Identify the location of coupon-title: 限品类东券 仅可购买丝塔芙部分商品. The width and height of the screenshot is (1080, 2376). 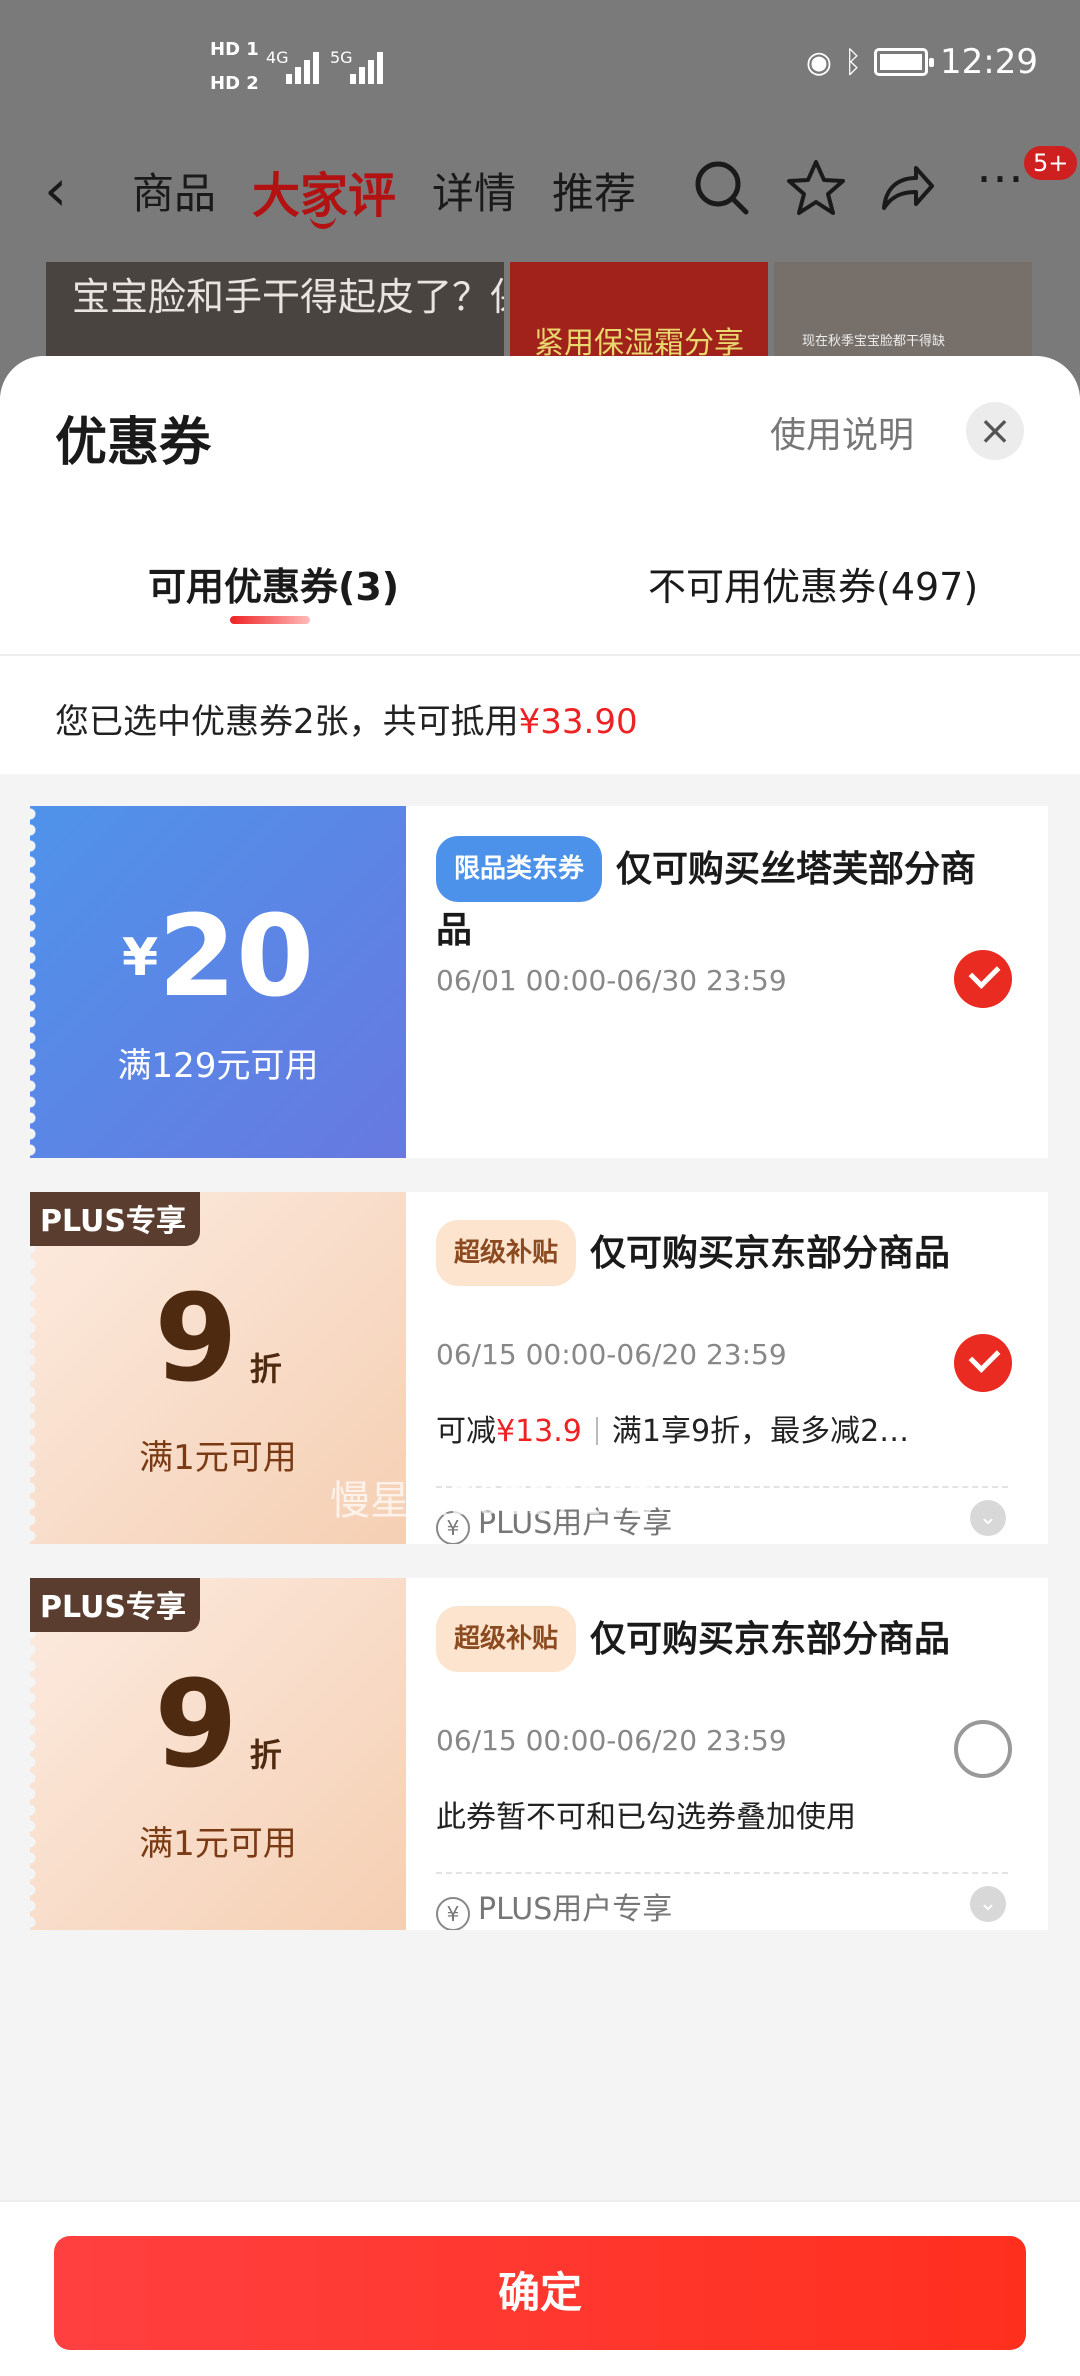
(712, 898).